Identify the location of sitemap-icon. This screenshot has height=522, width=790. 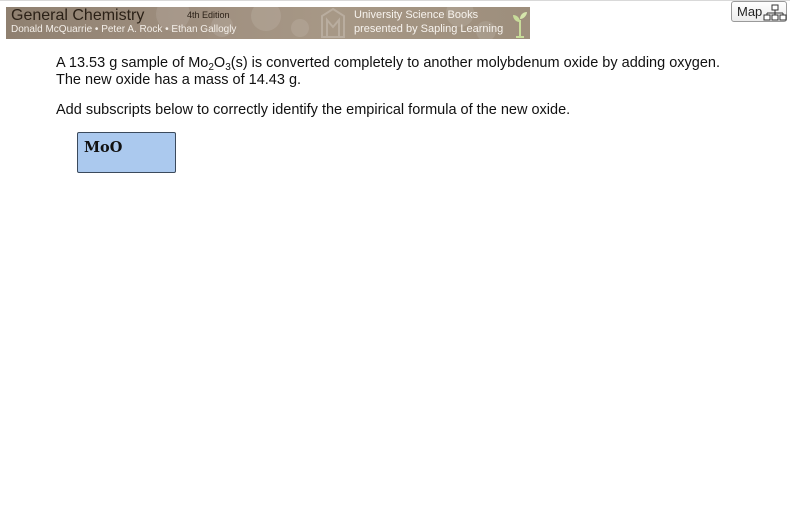
(775, 12).